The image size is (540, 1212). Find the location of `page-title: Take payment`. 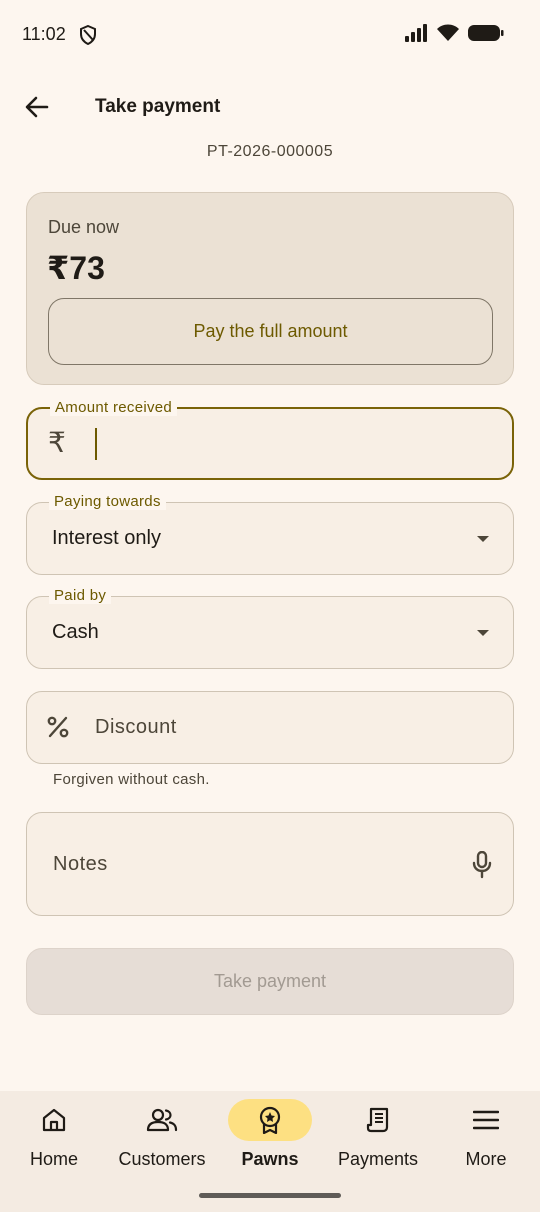

page-title: Take payment is located at coordinates (158, 106).